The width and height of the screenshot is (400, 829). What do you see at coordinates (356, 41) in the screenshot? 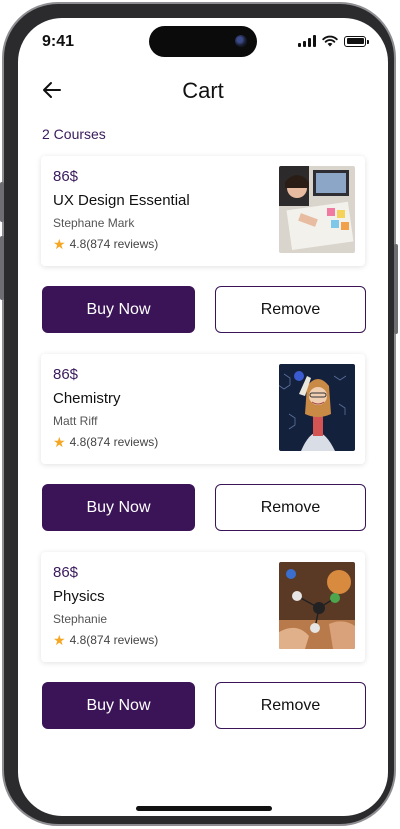
I see `battery-icon` at bounding box center [356, 41].